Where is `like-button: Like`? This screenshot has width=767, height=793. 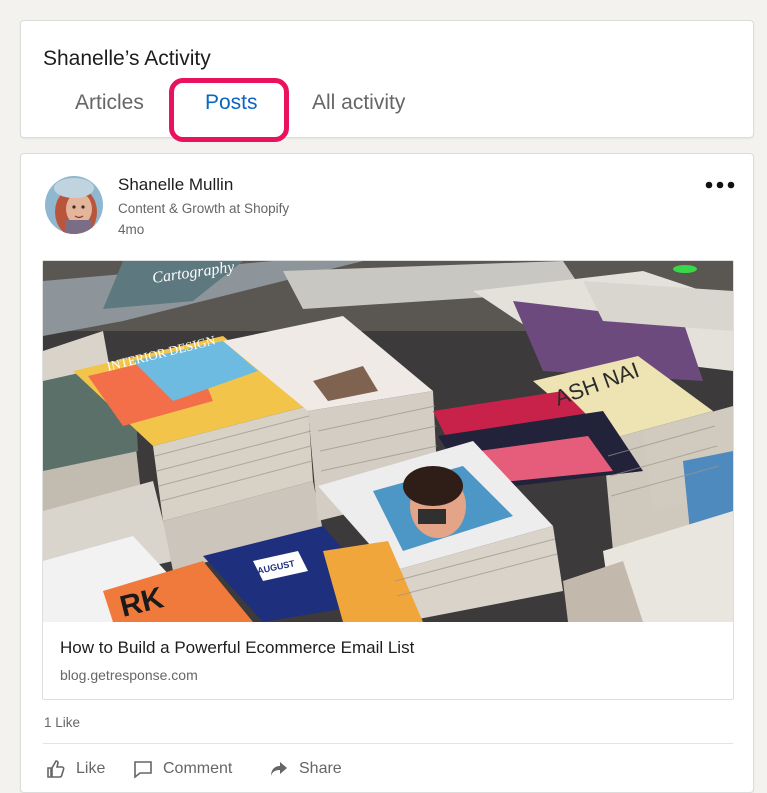 like-button: Like is located at coordinates (75, 769).